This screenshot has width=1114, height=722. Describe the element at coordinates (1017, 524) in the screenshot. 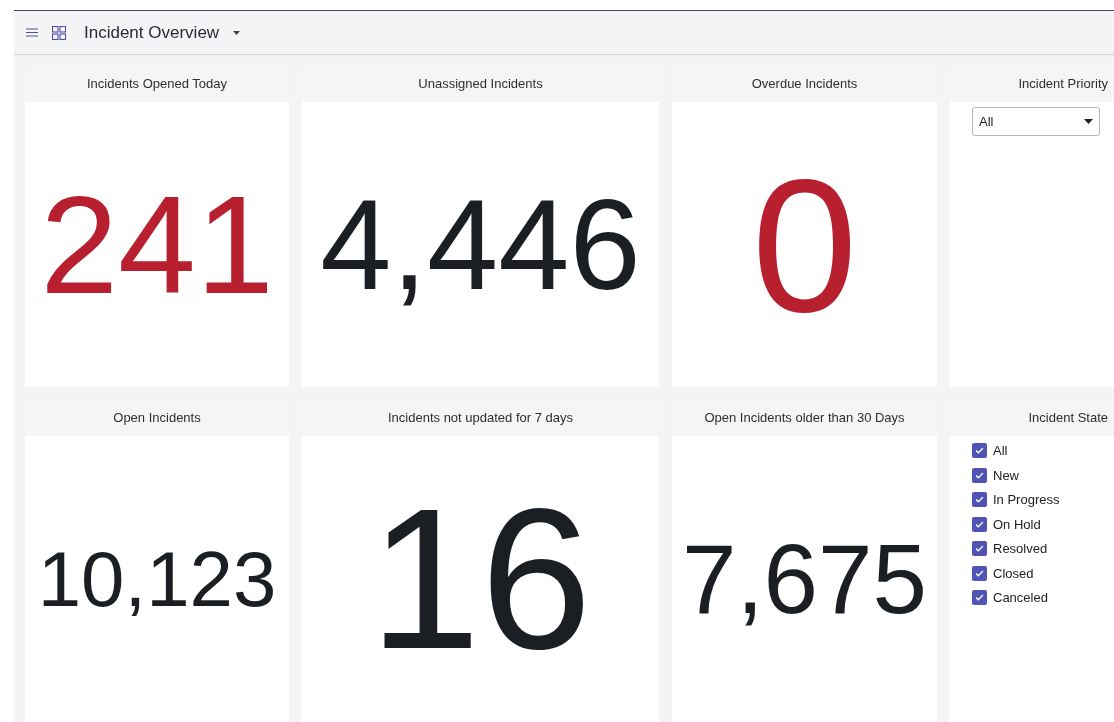

I see `checkbox-label: On Hold` at that location.